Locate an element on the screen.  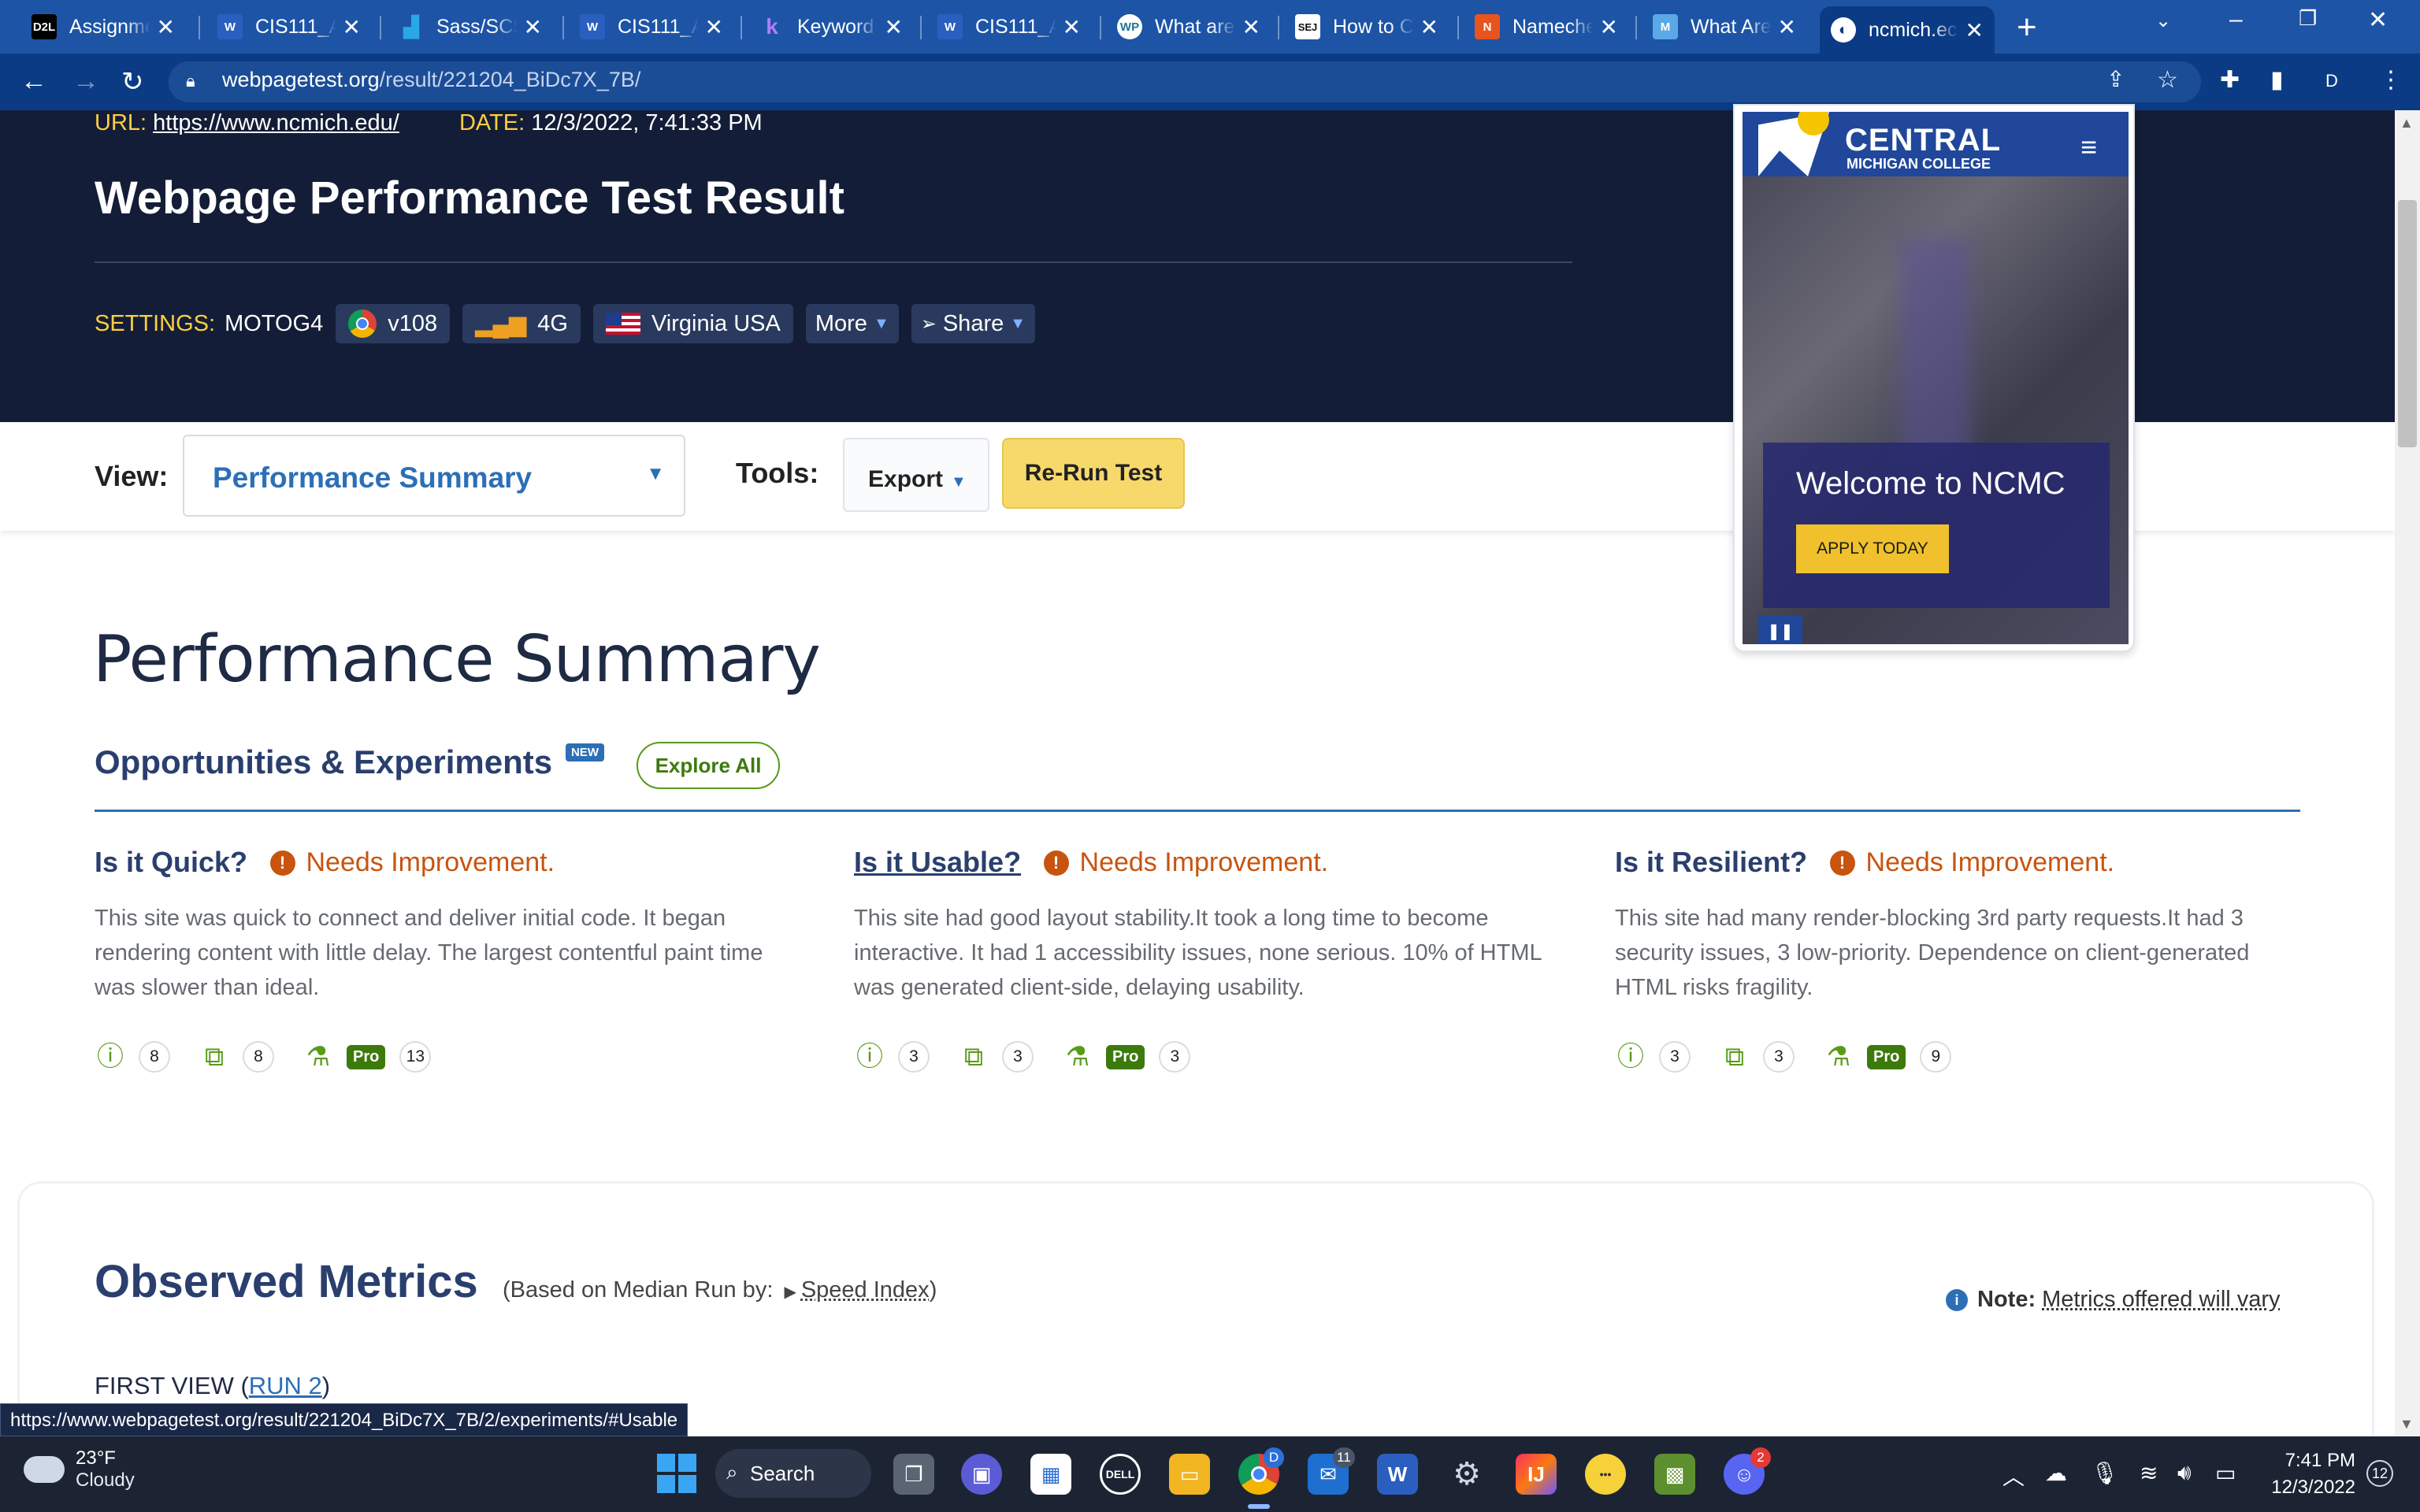
keyword-favicon-icon: k is located at coordinates (772, 26).